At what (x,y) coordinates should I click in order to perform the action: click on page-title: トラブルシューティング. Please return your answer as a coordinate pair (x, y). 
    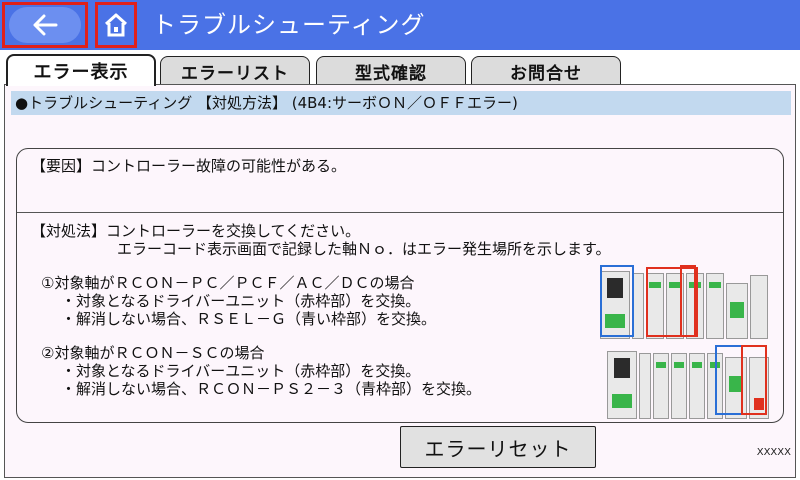
    Looking at the image, I should click on (289, 25).